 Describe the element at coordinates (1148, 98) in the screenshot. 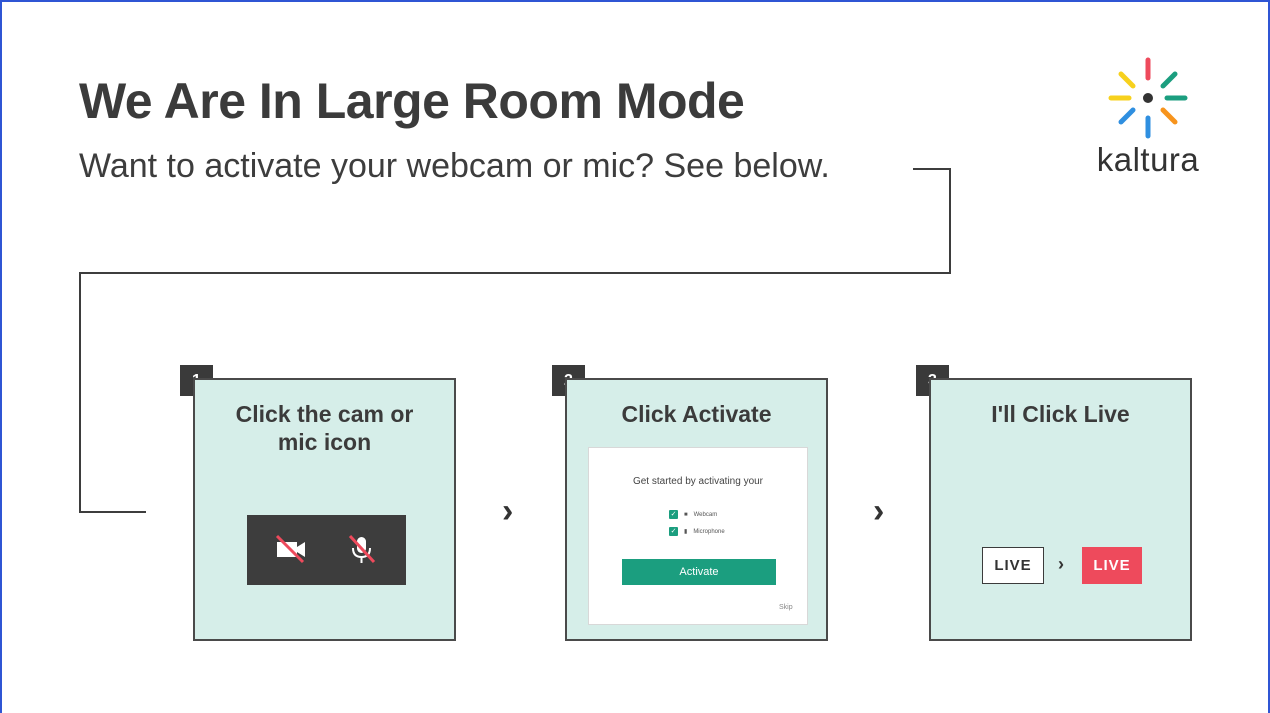

I see `kaltura-burst-icon` at that location.